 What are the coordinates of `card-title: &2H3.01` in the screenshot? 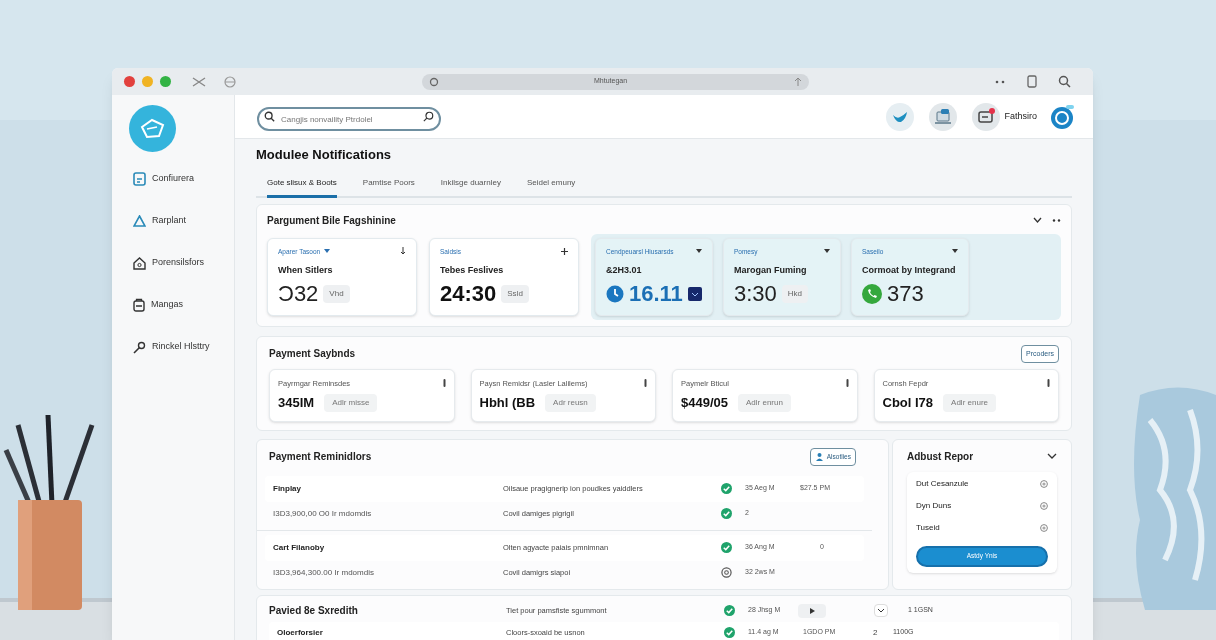 It's located at (624, 271).